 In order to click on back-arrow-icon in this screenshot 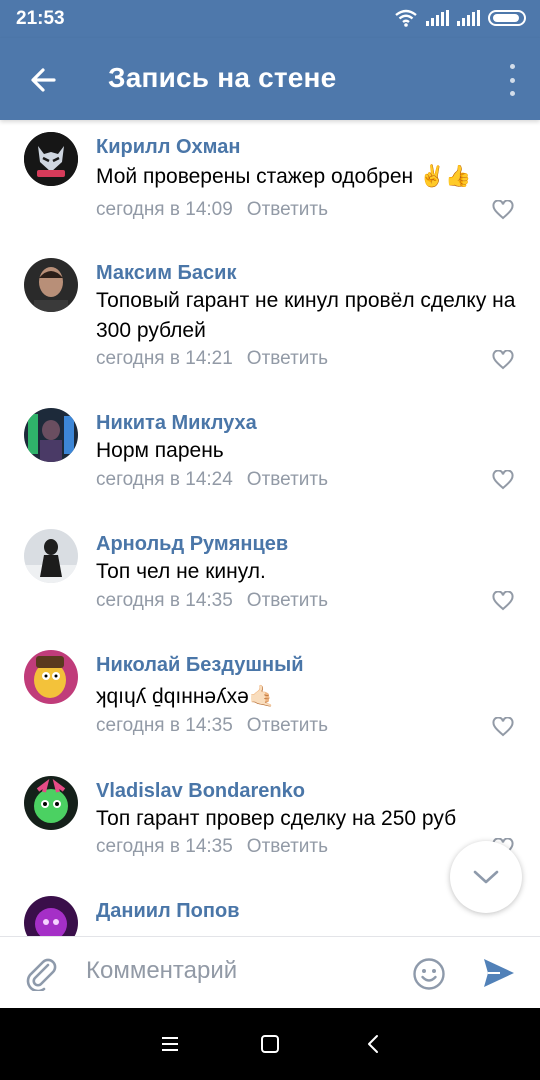, I will do `click(44, 80)`.